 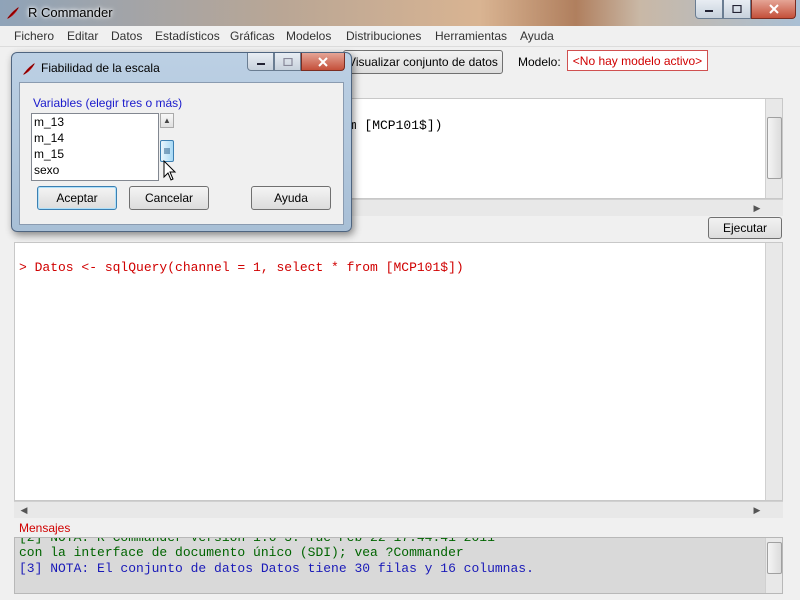 I want to click on close-button, so click(x=773, y=9).